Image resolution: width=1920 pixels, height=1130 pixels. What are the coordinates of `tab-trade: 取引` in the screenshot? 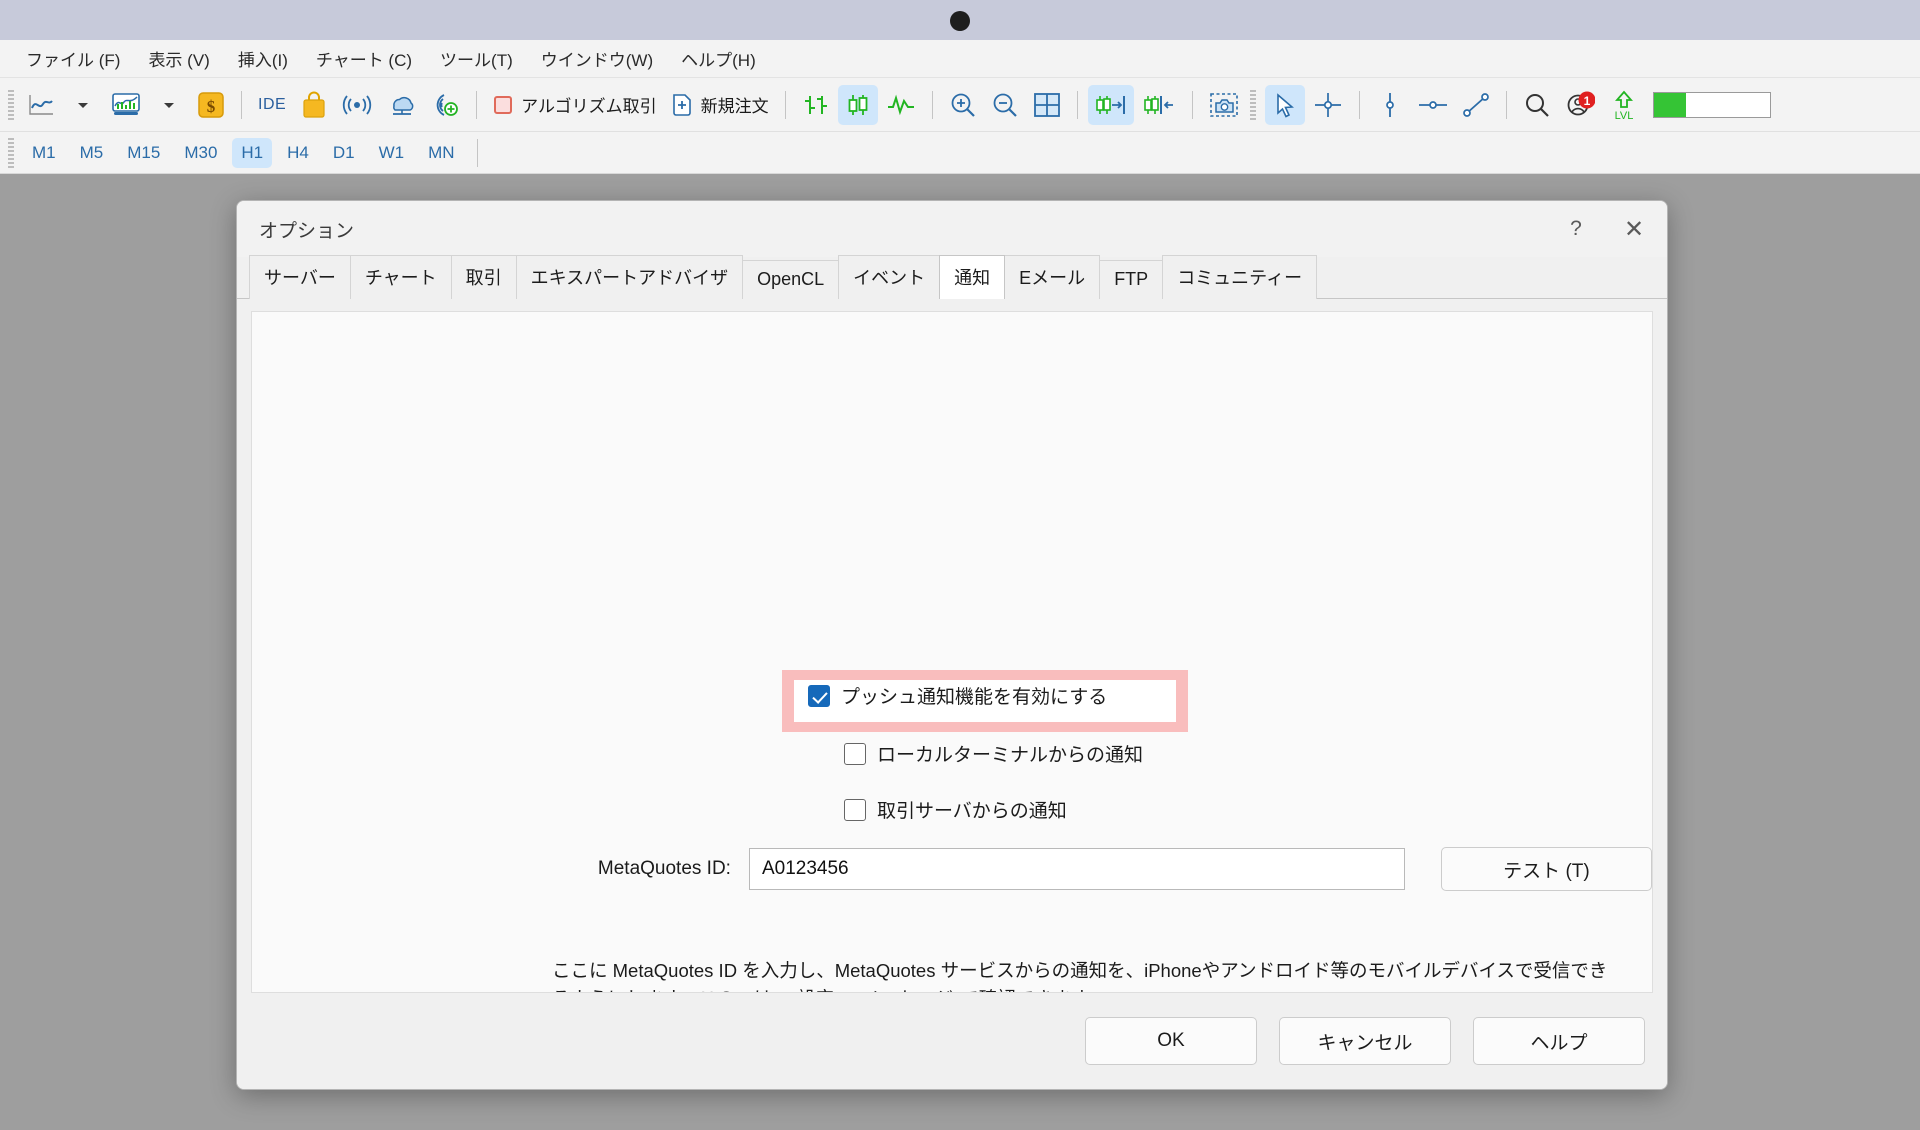 It's located at (483, 277).